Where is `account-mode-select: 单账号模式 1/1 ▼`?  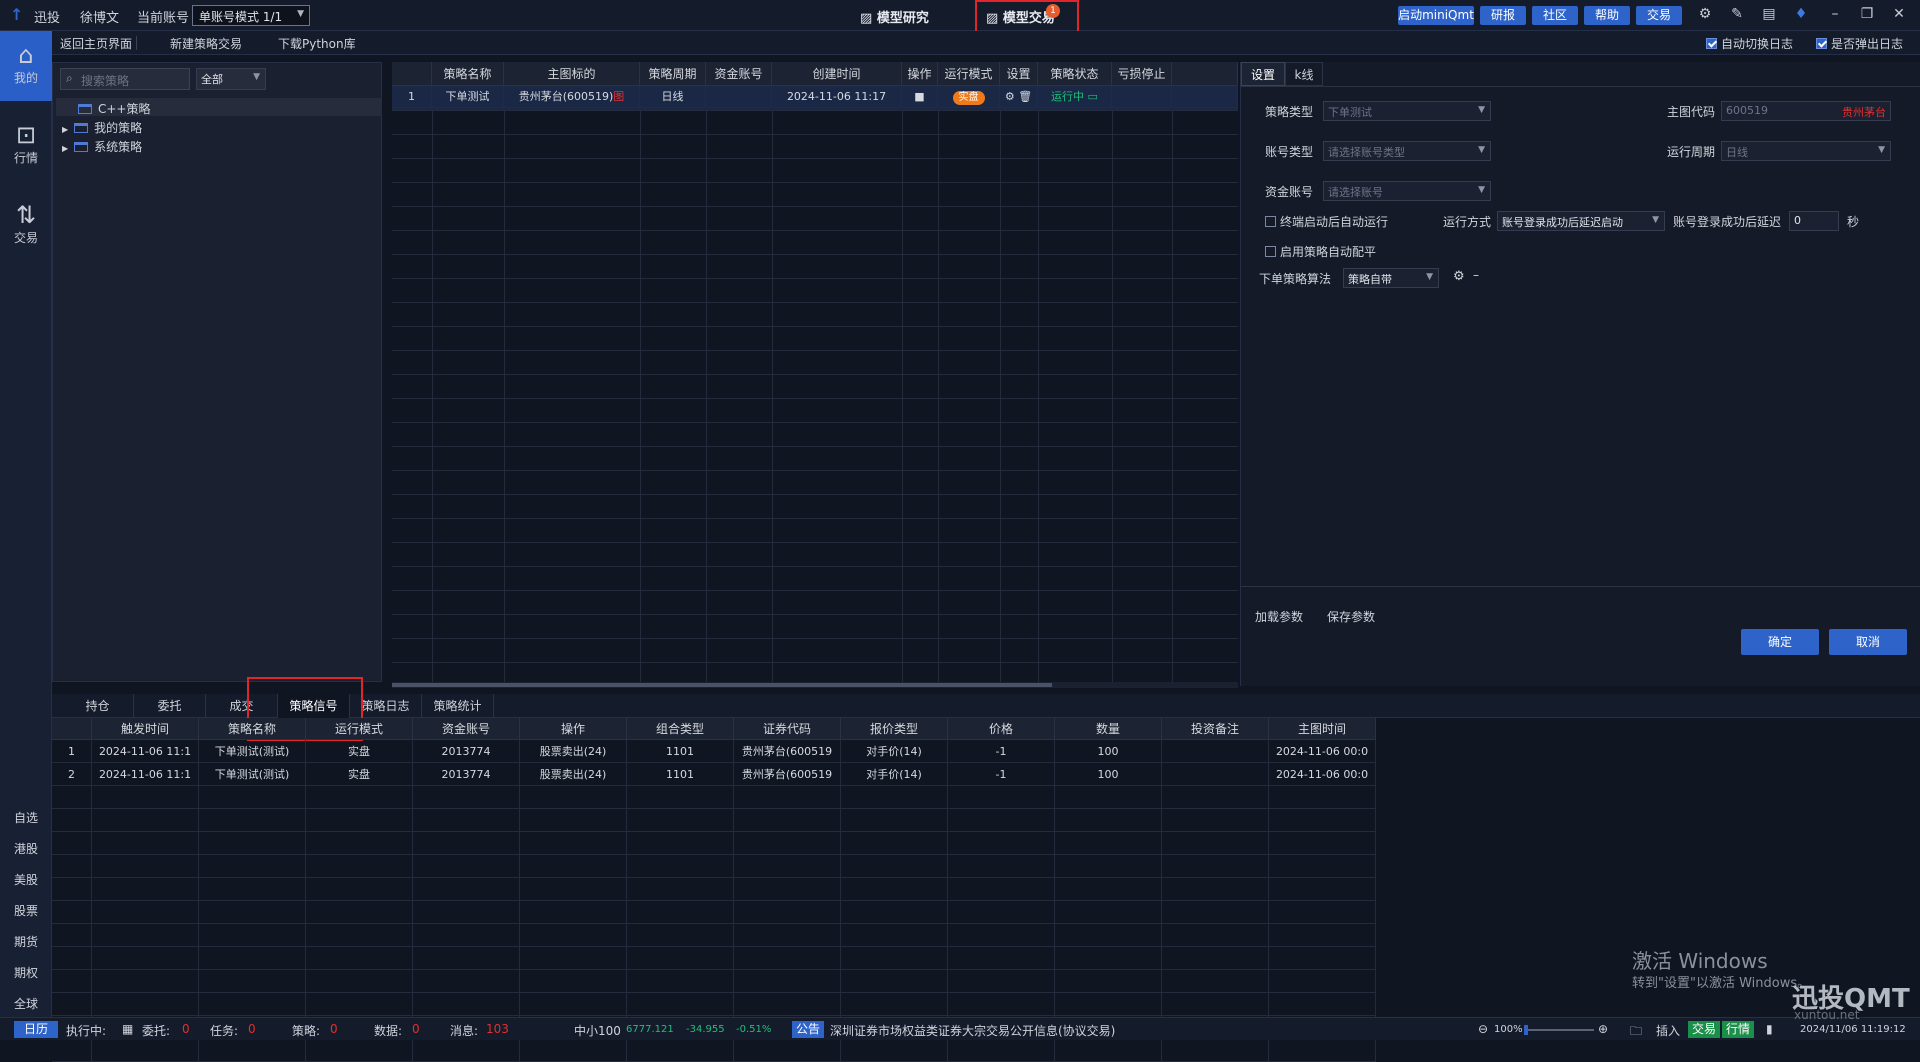
account-mode-select: 单账号模式 1/1 ▼ is located at coordinates (251, 15).